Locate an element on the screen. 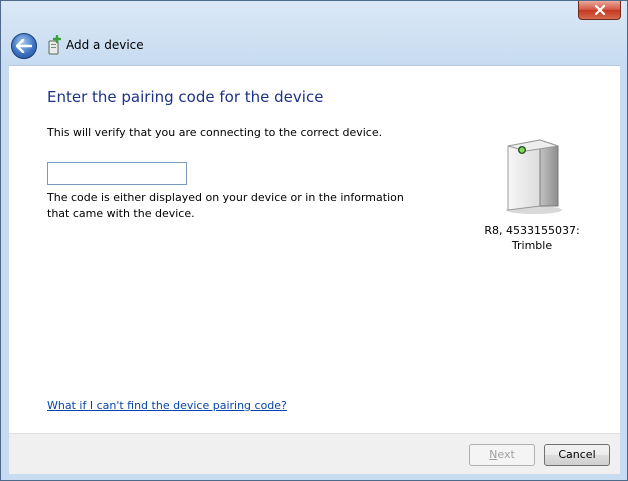  close-button is located at coordinates (599, 10).